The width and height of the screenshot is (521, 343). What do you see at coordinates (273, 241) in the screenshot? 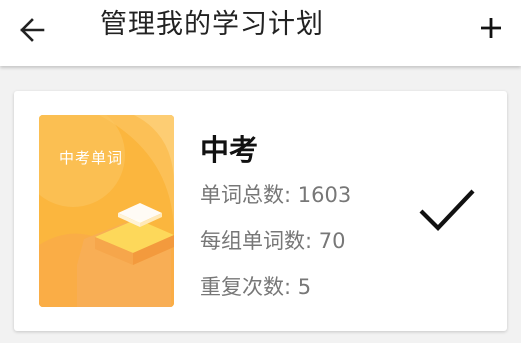
I see `words-per-group: 每组单词数: 70` at bounding box center [273, 241].